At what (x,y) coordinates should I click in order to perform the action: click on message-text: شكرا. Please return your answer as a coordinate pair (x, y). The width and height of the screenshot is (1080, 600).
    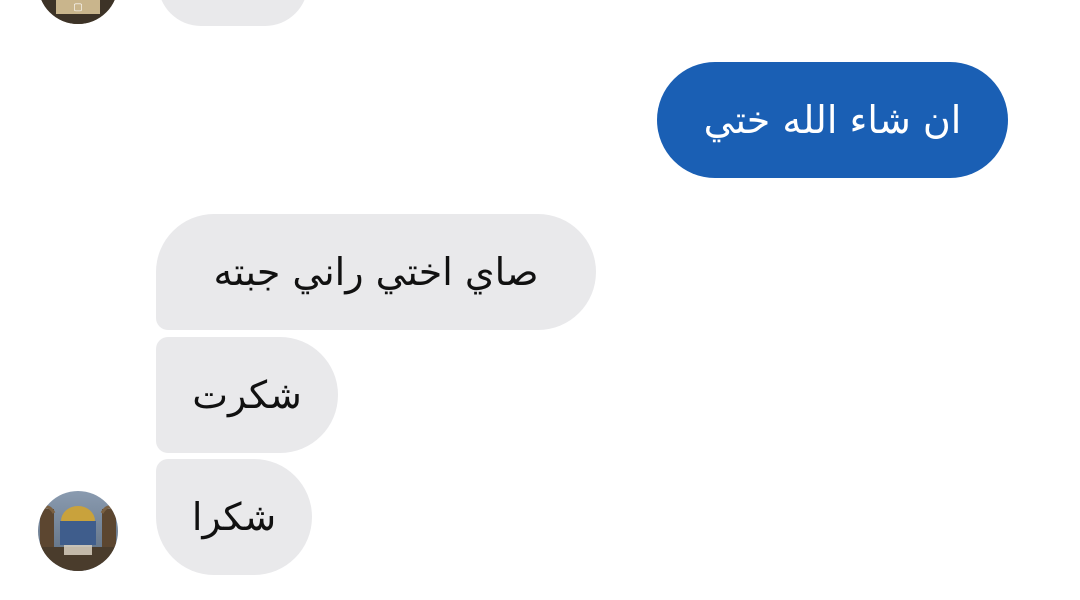
    Looking at the image, I should click on (234, 517).